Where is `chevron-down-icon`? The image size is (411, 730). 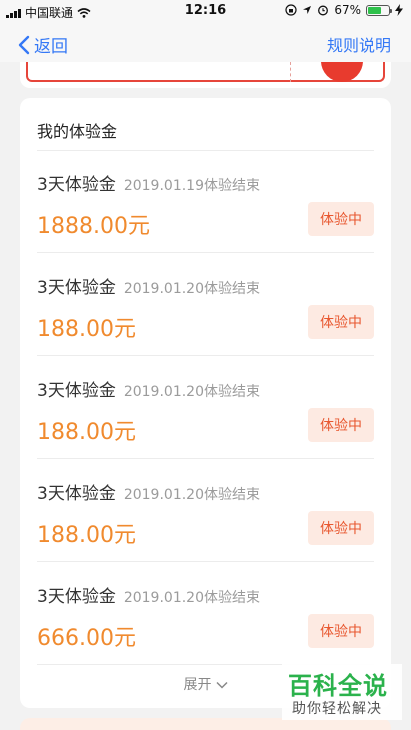
chevron-down-icon is located at coordinates (221, 685).